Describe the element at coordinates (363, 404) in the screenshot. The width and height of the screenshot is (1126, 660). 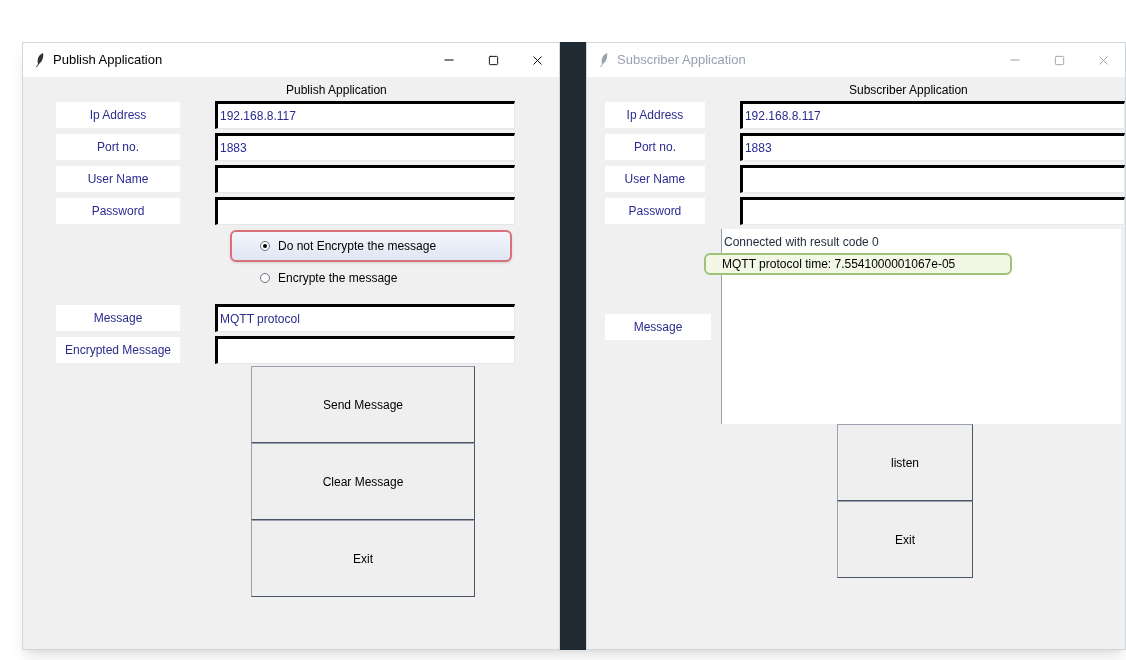
I see `action-button: Send Message` at that location.